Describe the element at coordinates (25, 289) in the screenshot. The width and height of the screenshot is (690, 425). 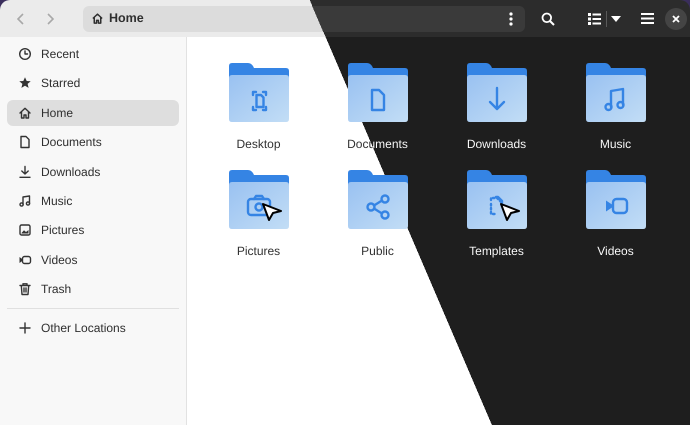
I see `trash-icon` at that location.